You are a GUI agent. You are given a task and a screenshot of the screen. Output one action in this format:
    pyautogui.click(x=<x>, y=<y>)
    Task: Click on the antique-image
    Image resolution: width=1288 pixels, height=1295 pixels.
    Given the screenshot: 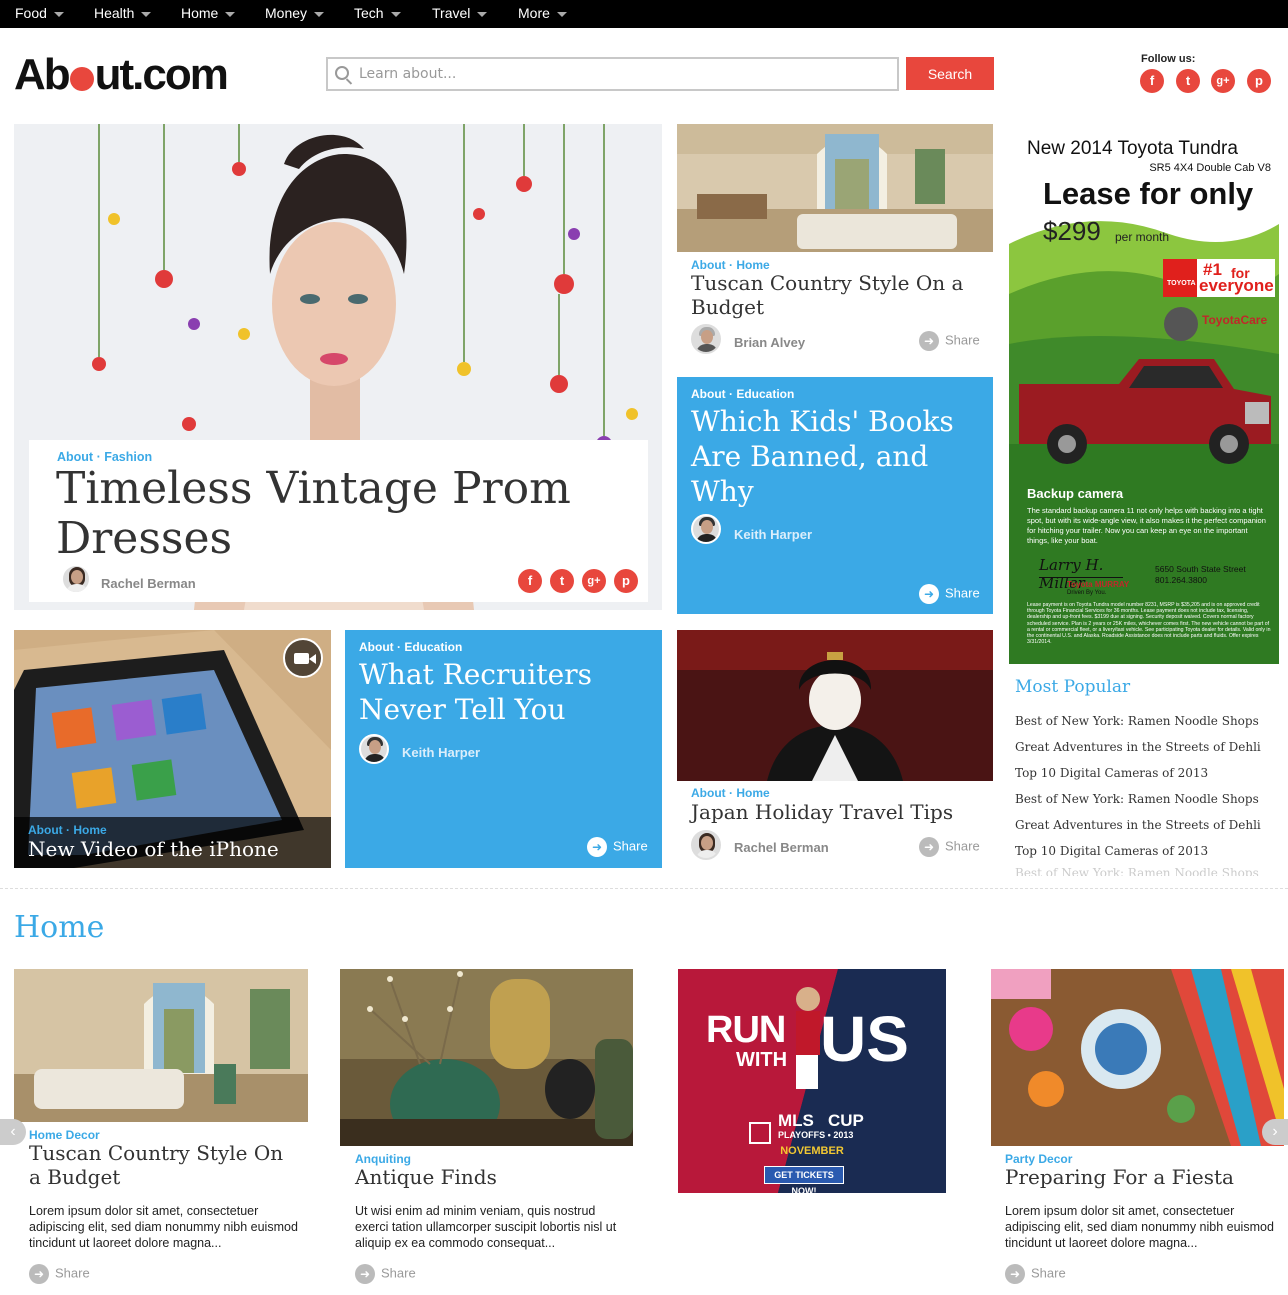 What is the action you would take?
    pyautogui.click(x=486, y=1057)
    